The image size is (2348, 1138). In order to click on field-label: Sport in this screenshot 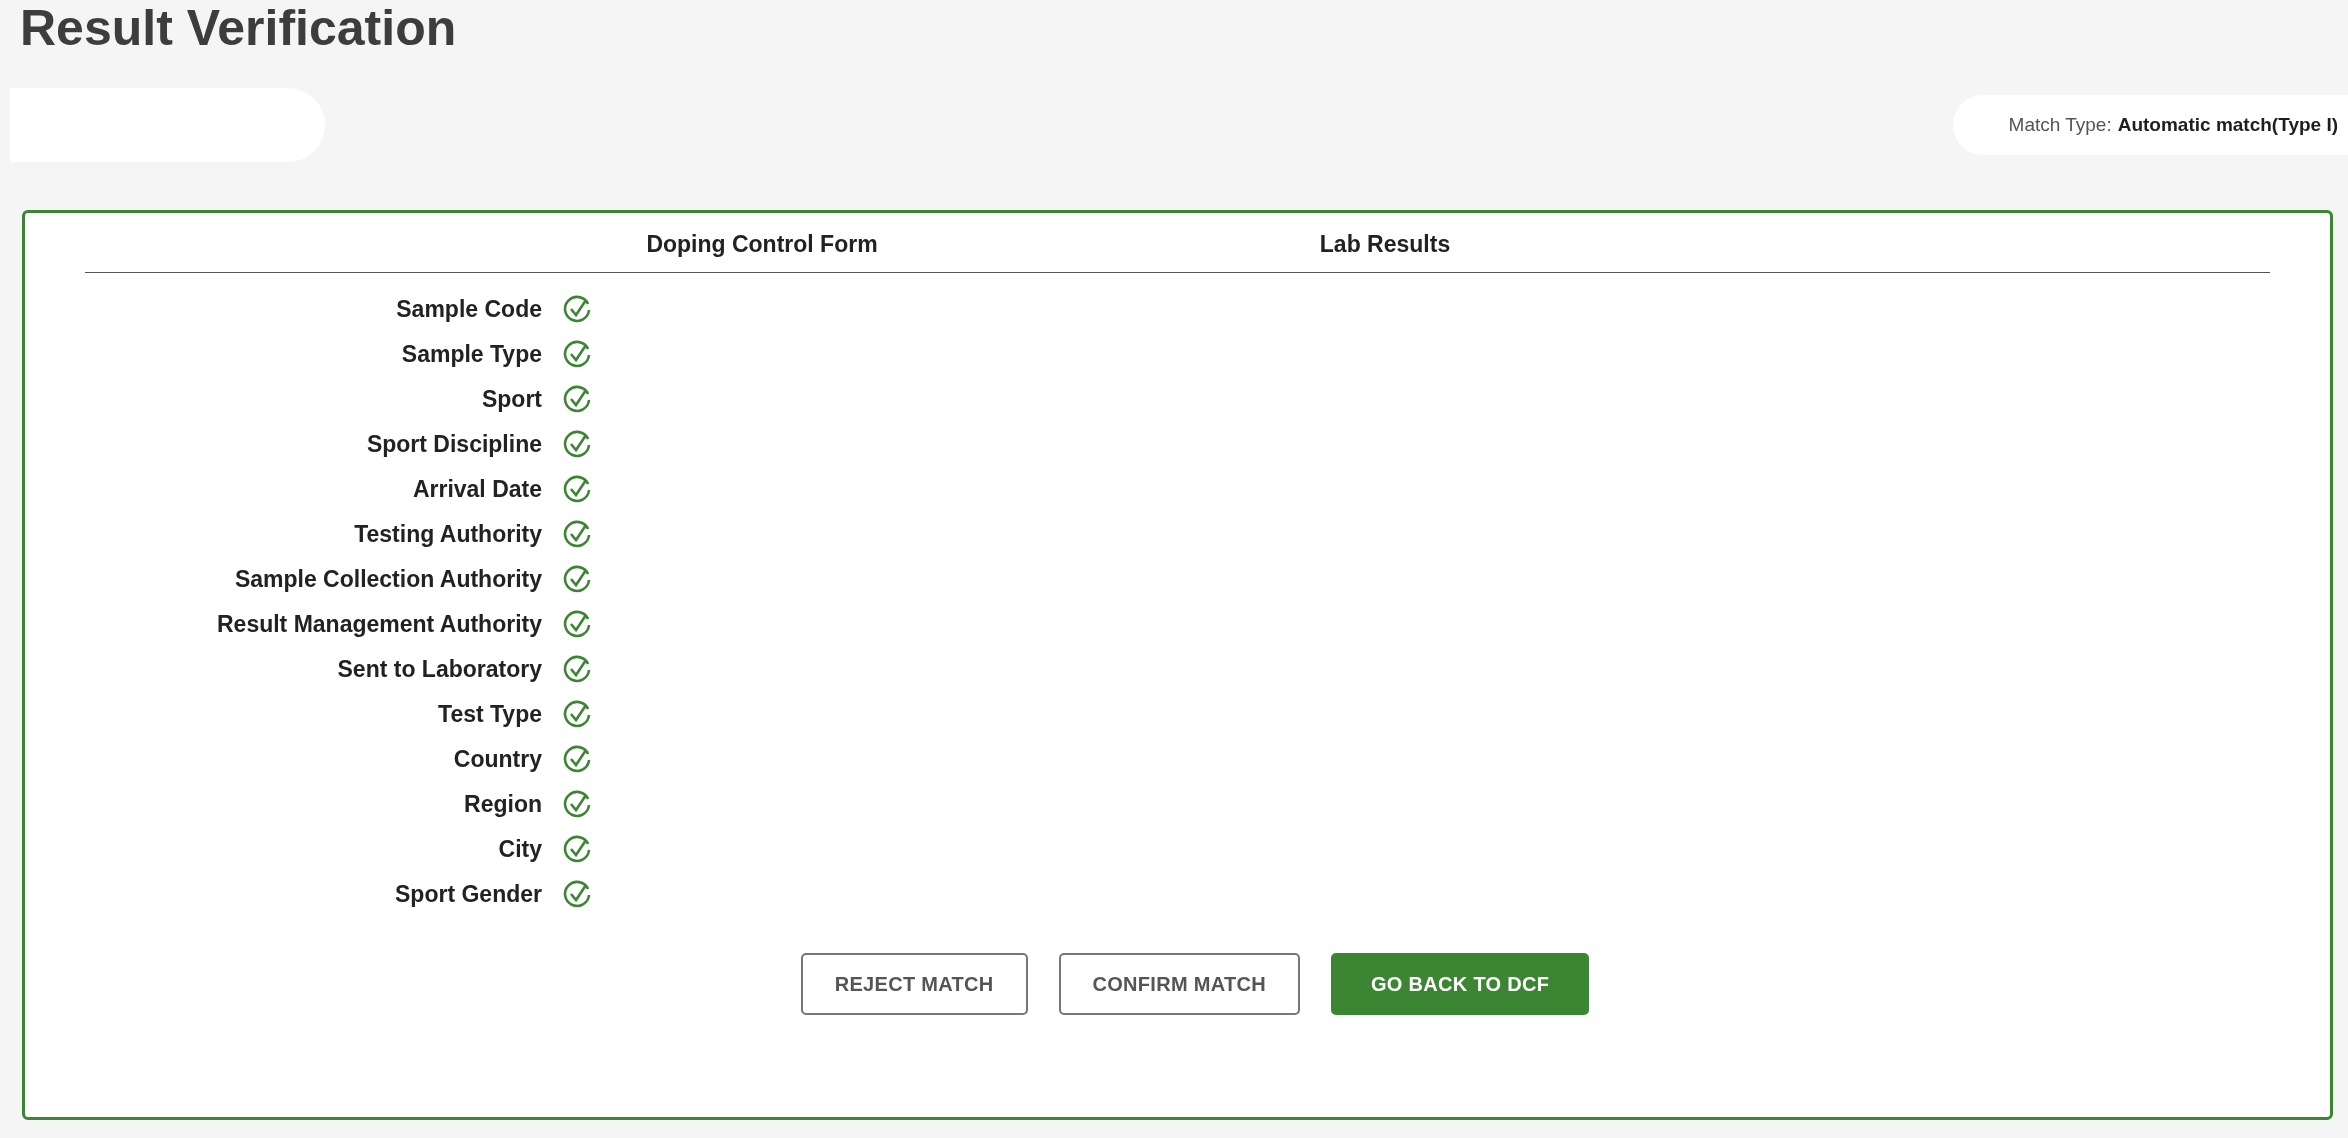, I will do `click(511, 399)`.